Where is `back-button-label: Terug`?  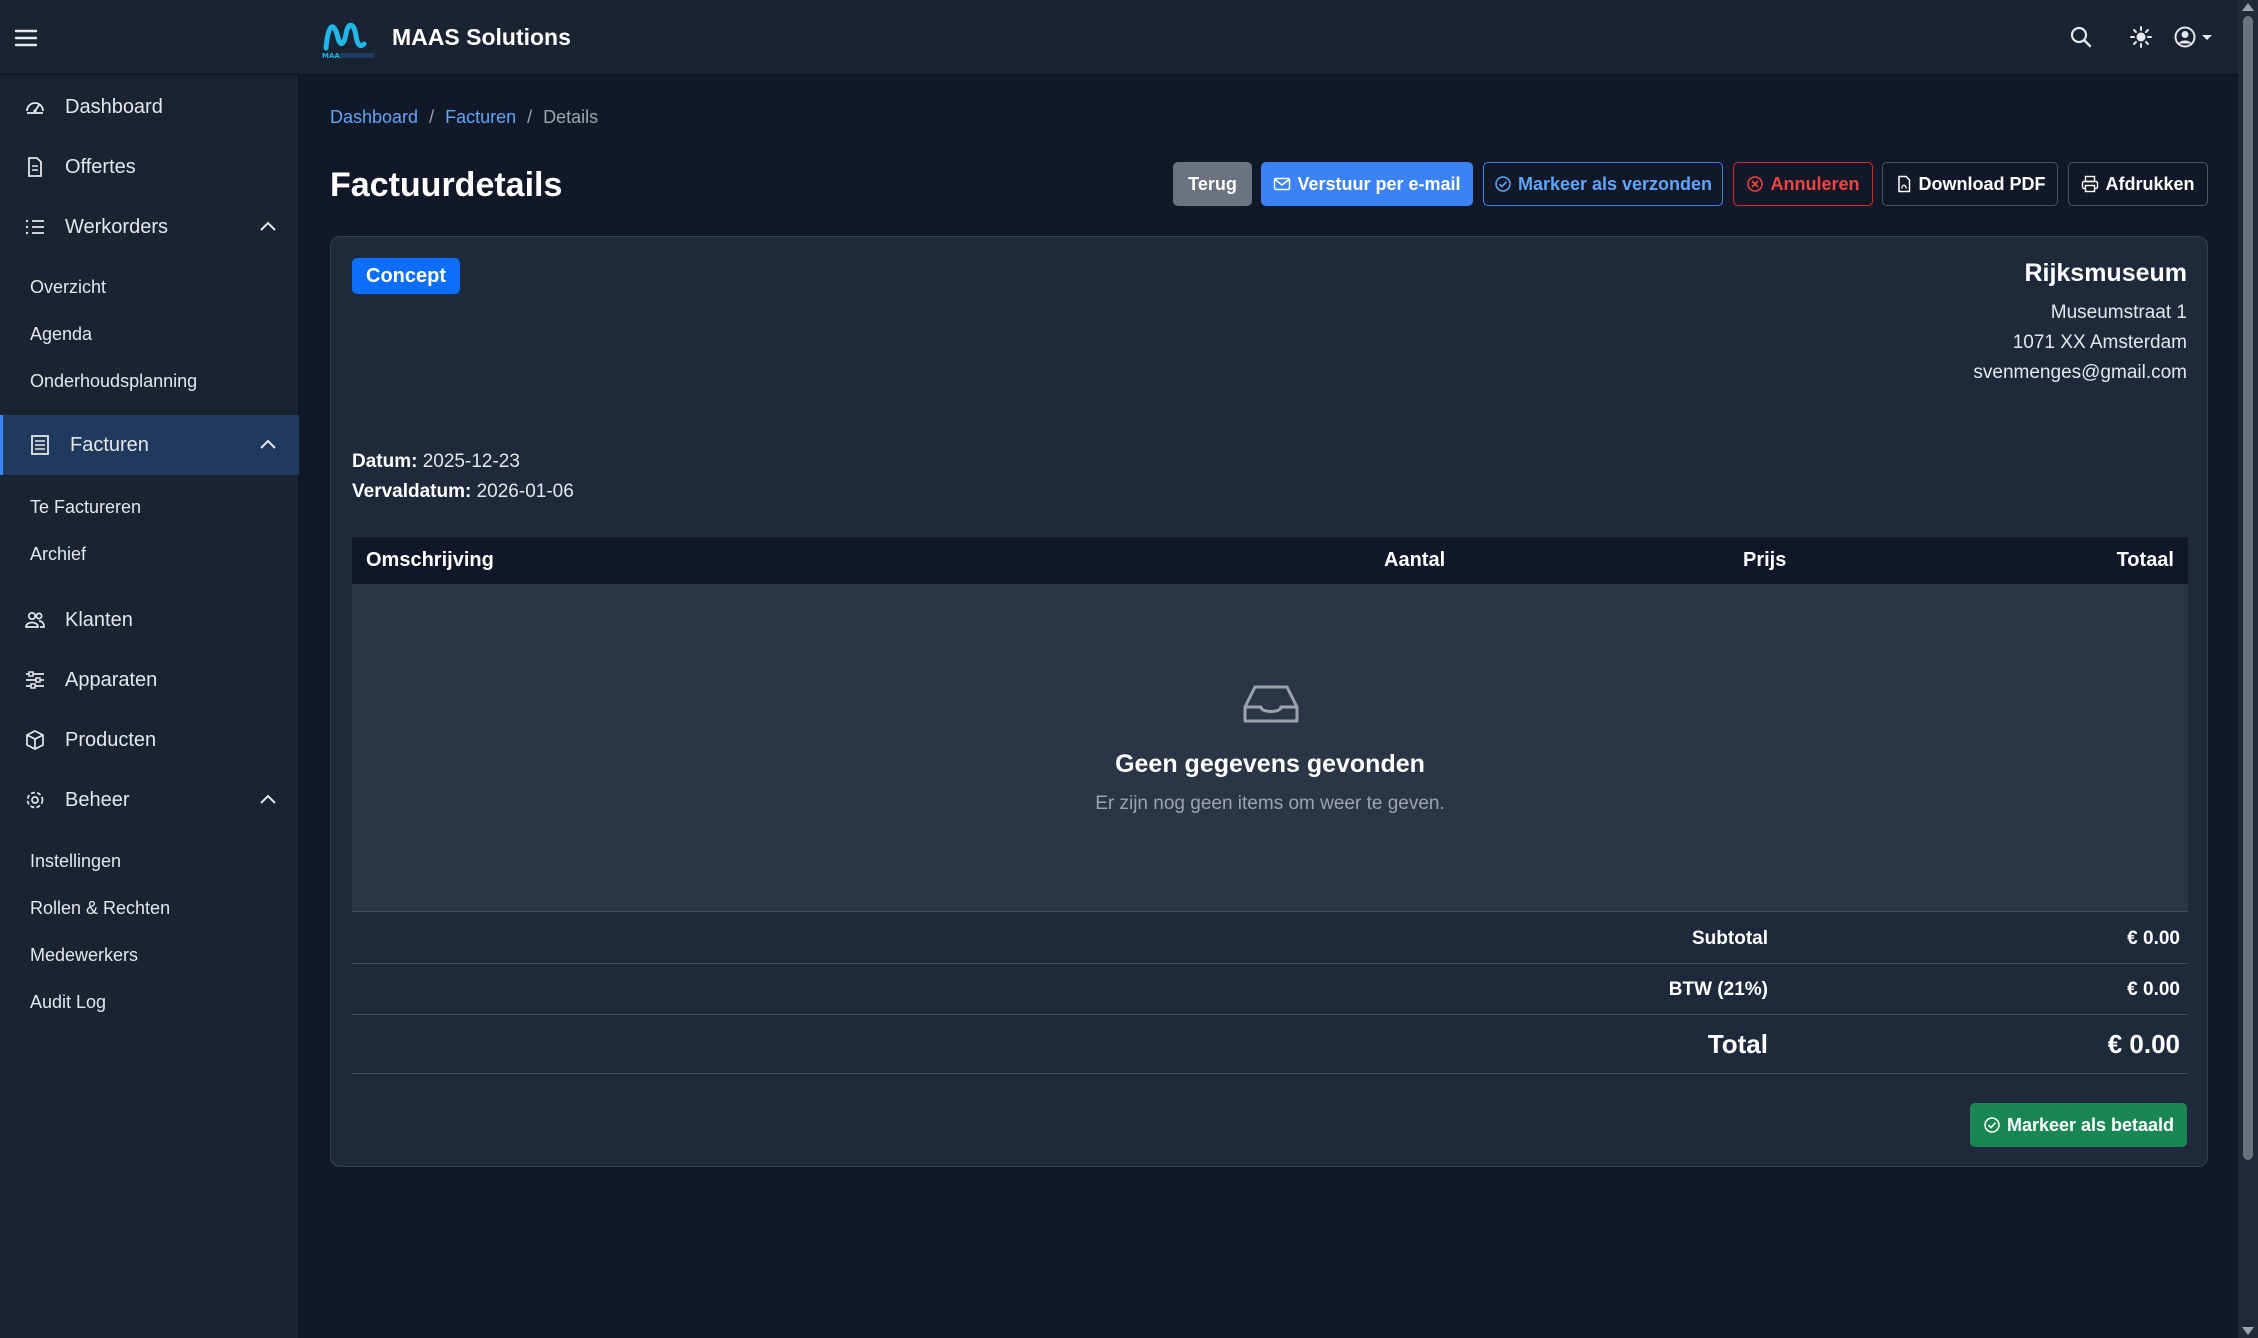
back-button-label: Terug is located at coordinates (1212, 183).